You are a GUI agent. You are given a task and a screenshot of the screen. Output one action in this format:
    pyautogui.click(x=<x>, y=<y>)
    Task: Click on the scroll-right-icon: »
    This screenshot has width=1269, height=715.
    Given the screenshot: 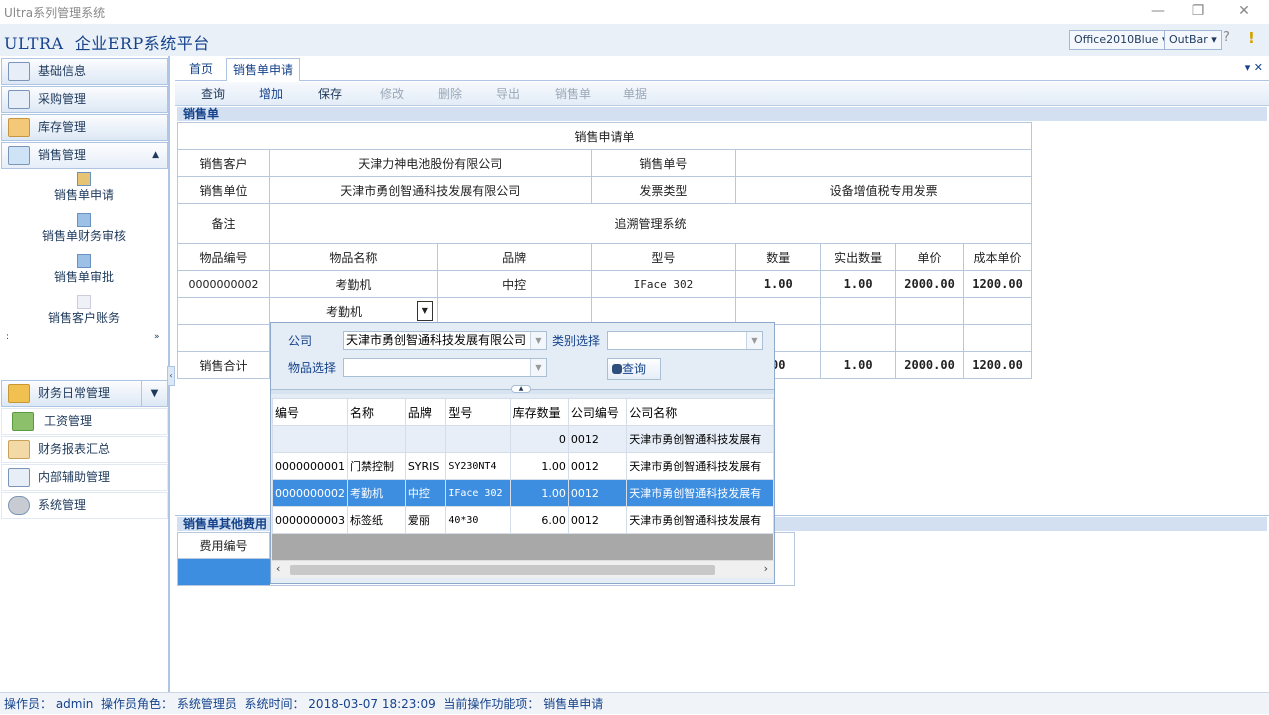 What is the action you would take?
    pyautogui.click(x=157, y=337)
    